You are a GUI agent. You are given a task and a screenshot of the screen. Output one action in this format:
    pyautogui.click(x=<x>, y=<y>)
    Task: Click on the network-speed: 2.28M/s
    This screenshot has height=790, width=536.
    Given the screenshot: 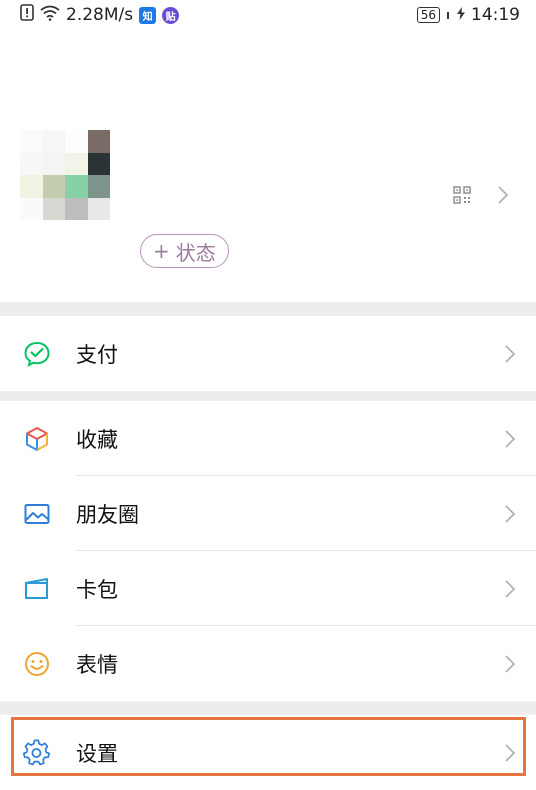 What is the action you would take?
    pyautogui.click(x=100, y=15)
    